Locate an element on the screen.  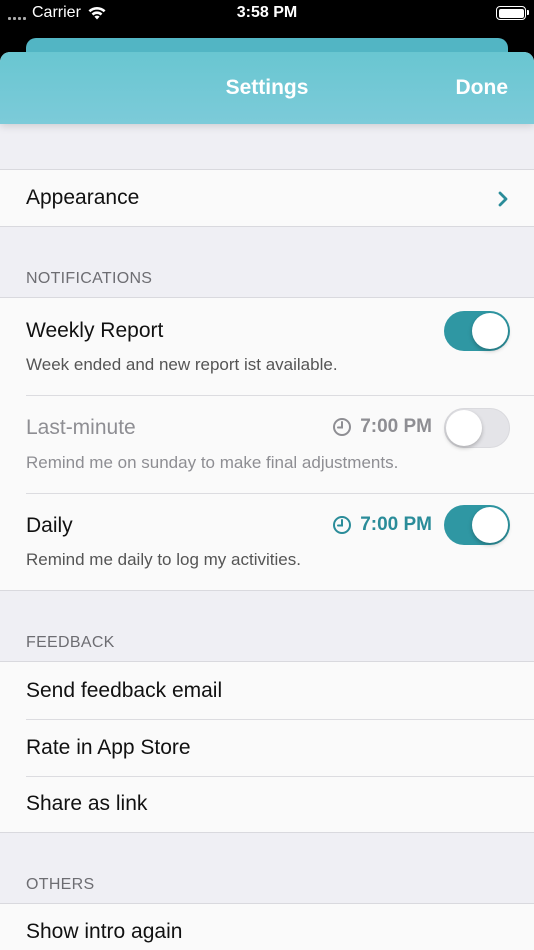
weekly-report-title: Weekly Report is located at coordinates (95, 330).